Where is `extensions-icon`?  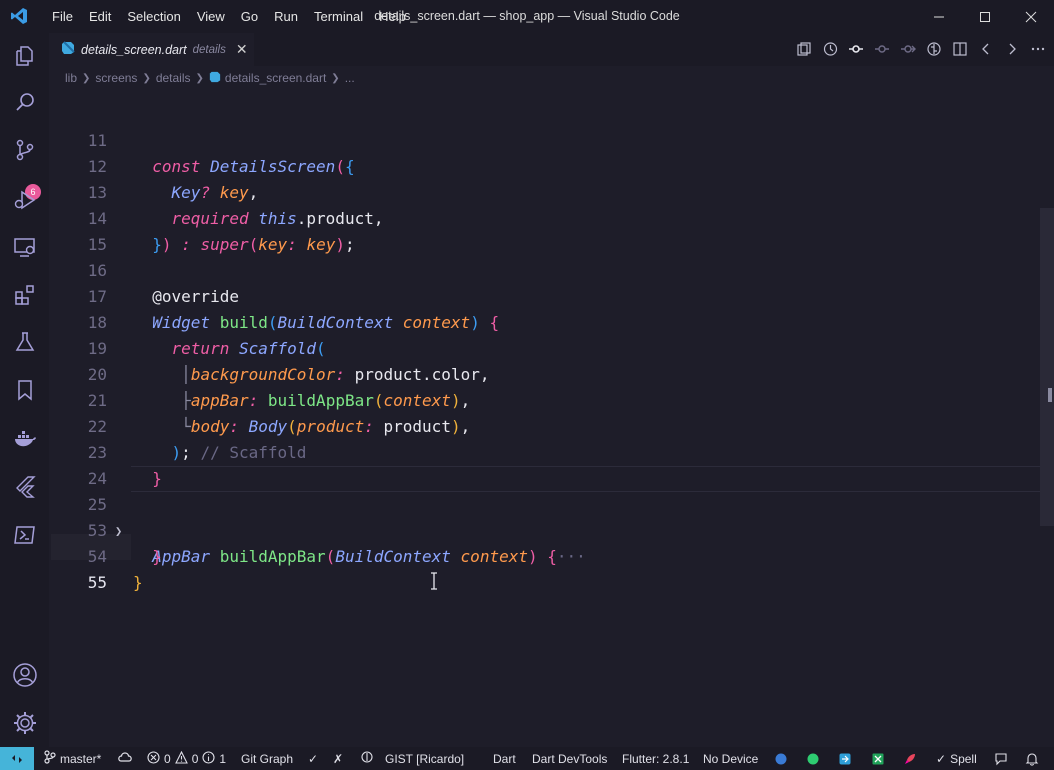
extensions-icon is located at coordinates (25, 295).